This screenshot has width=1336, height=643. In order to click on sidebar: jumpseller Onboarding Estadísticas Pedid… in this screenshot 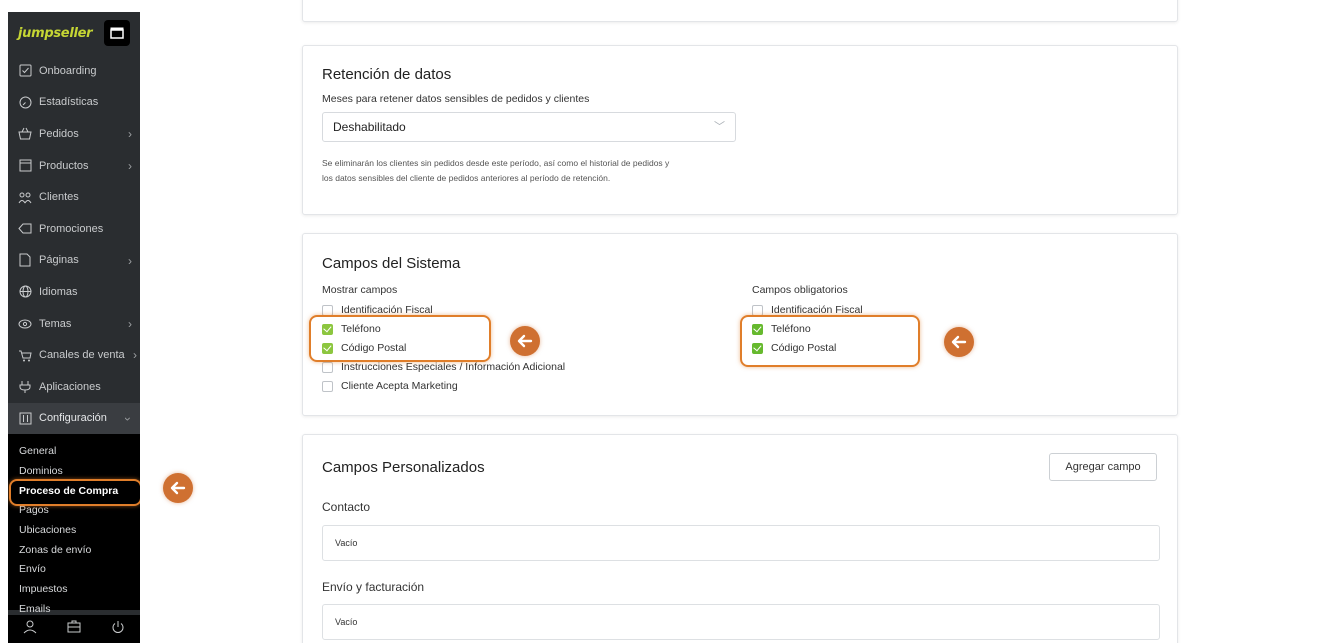, I will do `click(74, 327)`.